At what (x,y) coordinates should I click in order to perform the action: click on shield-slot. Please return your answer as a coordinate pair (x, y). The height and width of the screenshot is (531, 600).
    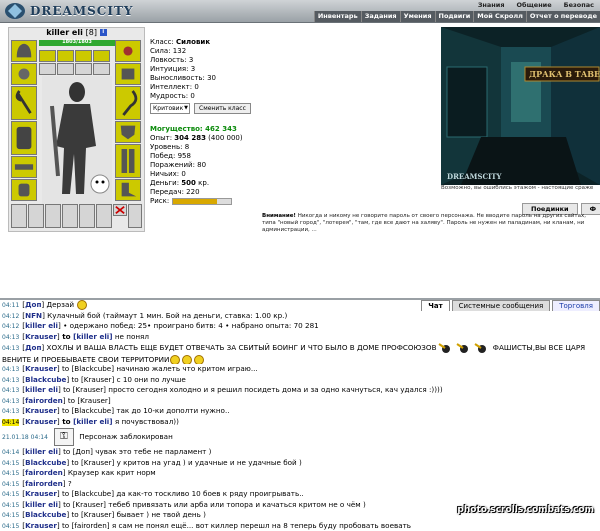
    Looking at the image, I should click on (128, 132).